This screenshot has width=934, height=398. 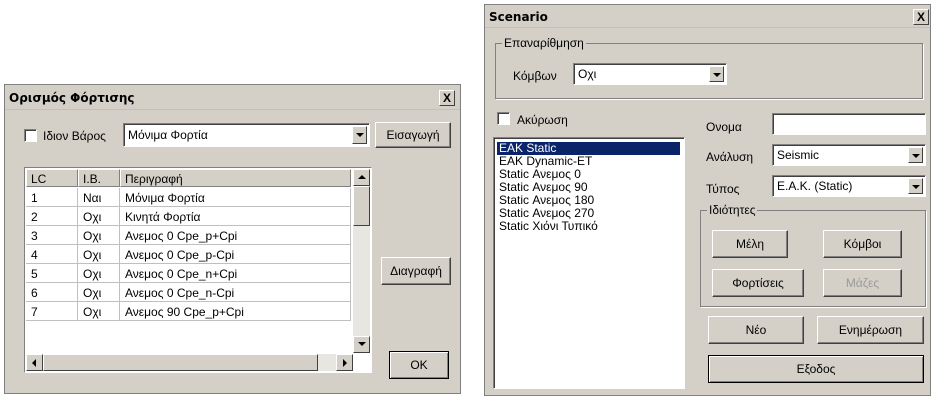 I want to click on exit-button: Εξοδος, so click(x=816, y=369).